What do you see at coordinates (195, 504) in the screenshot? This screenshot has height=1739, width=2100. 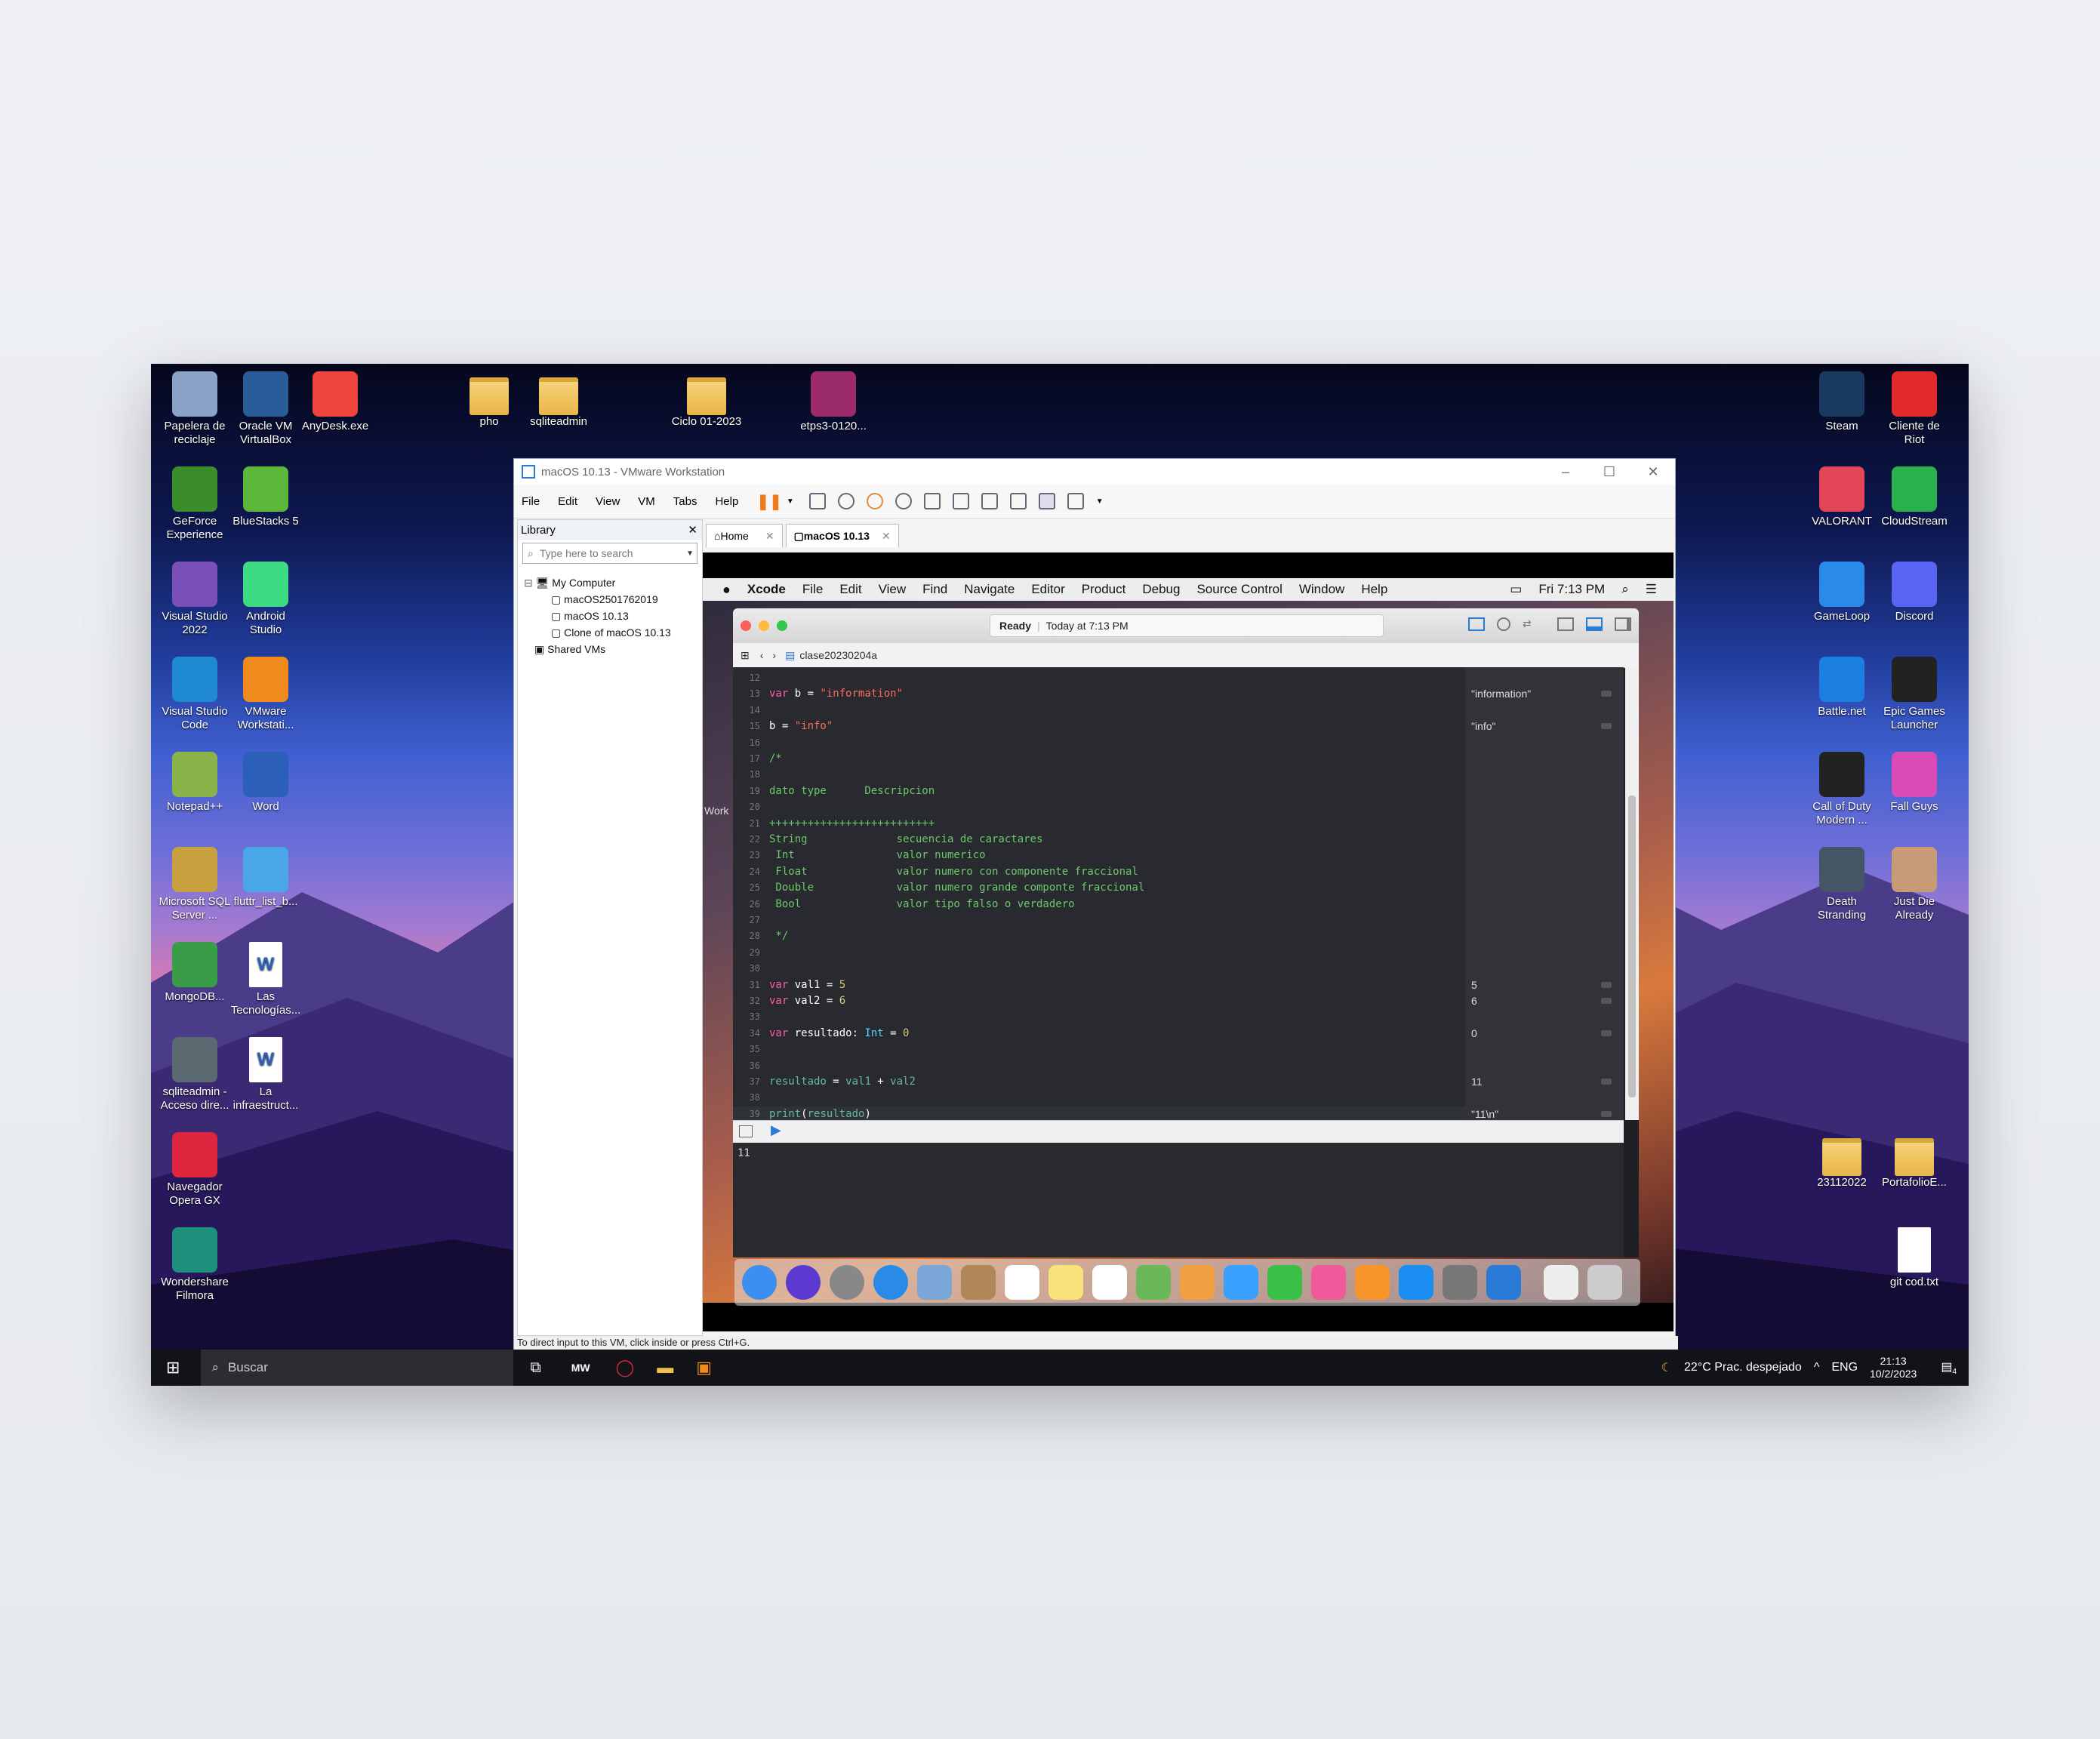 I see `desktop-icon: GeForce Experience` at bounding box center [195, 504].